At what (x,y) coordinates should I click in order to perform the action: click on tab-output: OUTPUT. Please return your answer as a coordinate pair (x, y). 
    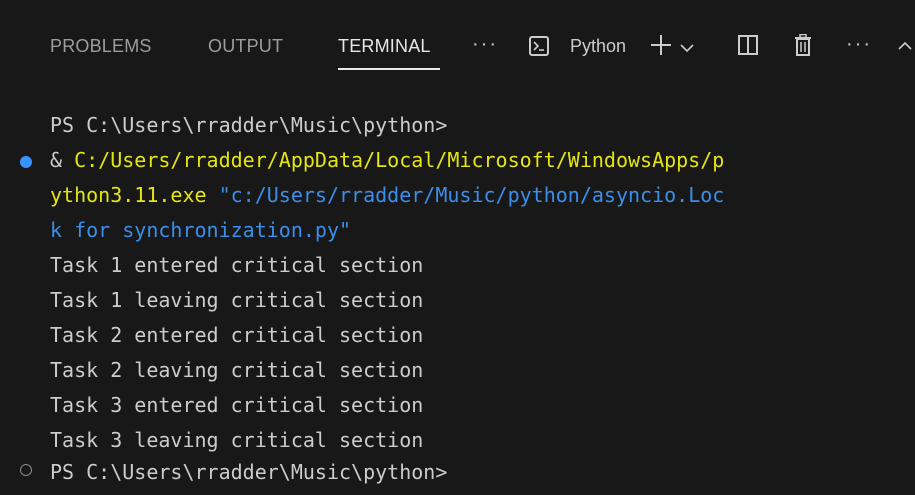
    Looking at the image, I should click on (245, 46).